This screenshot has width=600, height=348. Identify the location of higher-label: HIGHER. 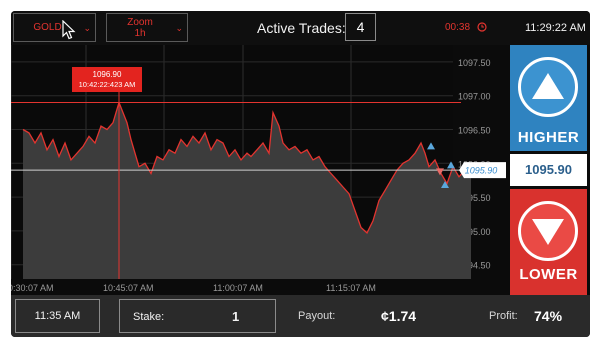
(548, 137).